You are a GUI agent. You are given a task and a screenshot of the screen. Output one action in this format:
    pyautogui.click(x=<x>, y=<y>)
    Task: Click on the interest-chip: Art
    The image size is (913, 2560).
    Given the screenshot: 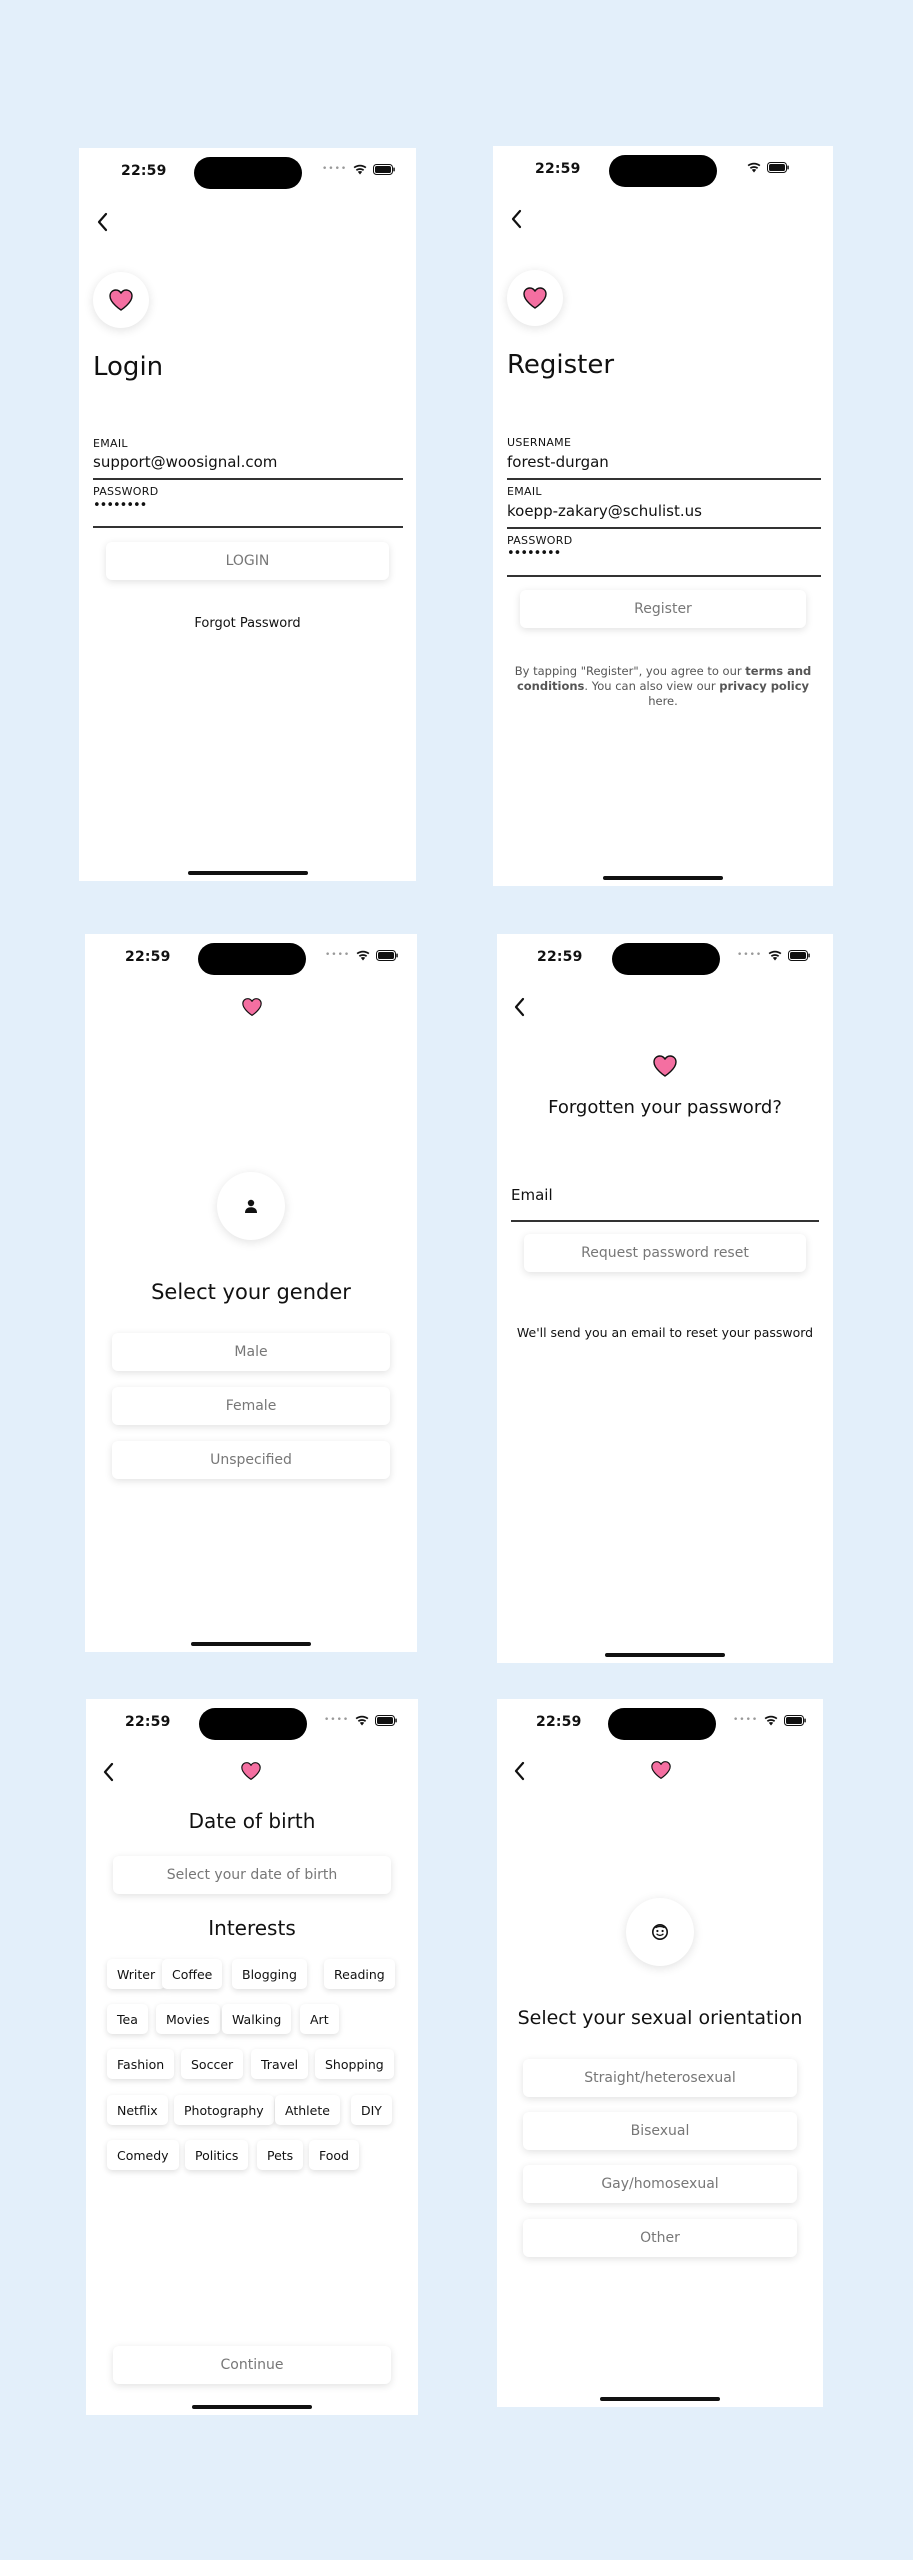 What is the action you would take?
    pyautogui.click(x=319, y=2019)
    